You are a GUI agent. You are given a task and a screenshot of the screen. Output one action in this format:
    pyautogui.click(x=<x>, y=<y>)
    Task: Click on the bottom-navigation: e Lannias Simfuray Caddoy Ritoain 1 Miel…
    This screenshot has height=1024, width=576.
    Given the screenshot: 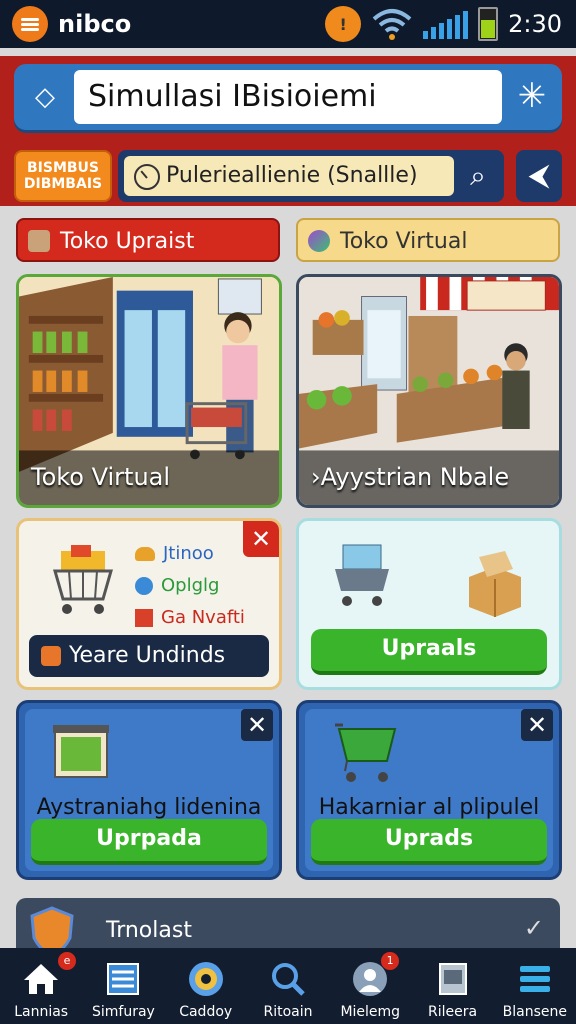 What is the action you would take?
    pyautogui.click(x=288, y=986)
    